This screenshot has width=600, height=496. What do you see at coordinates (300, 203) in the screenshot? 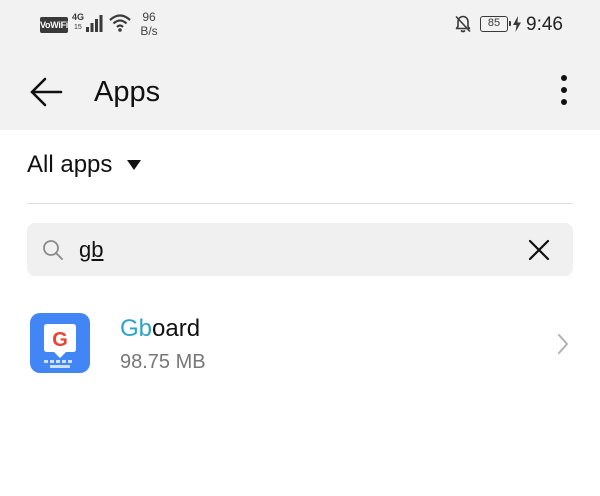
I see `section-divider` at bounding box center [300, 203].